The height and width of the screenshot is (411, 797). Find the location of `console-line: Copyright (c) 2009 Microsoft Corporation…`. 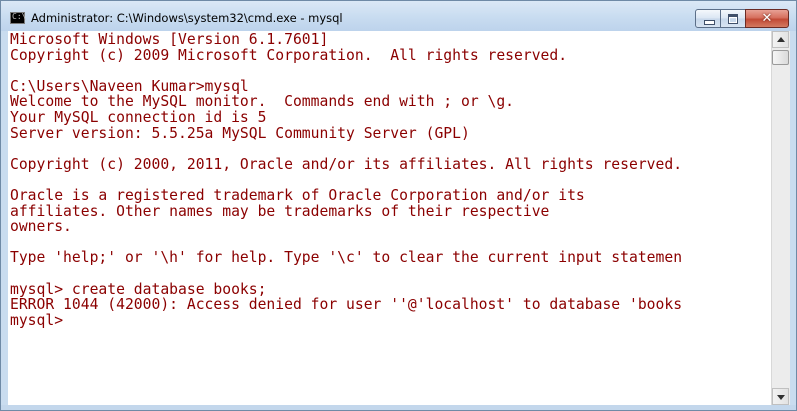

console-line: Copyright (c) 2009 Microsoft Corporation… is located at coordinates (289, 55).